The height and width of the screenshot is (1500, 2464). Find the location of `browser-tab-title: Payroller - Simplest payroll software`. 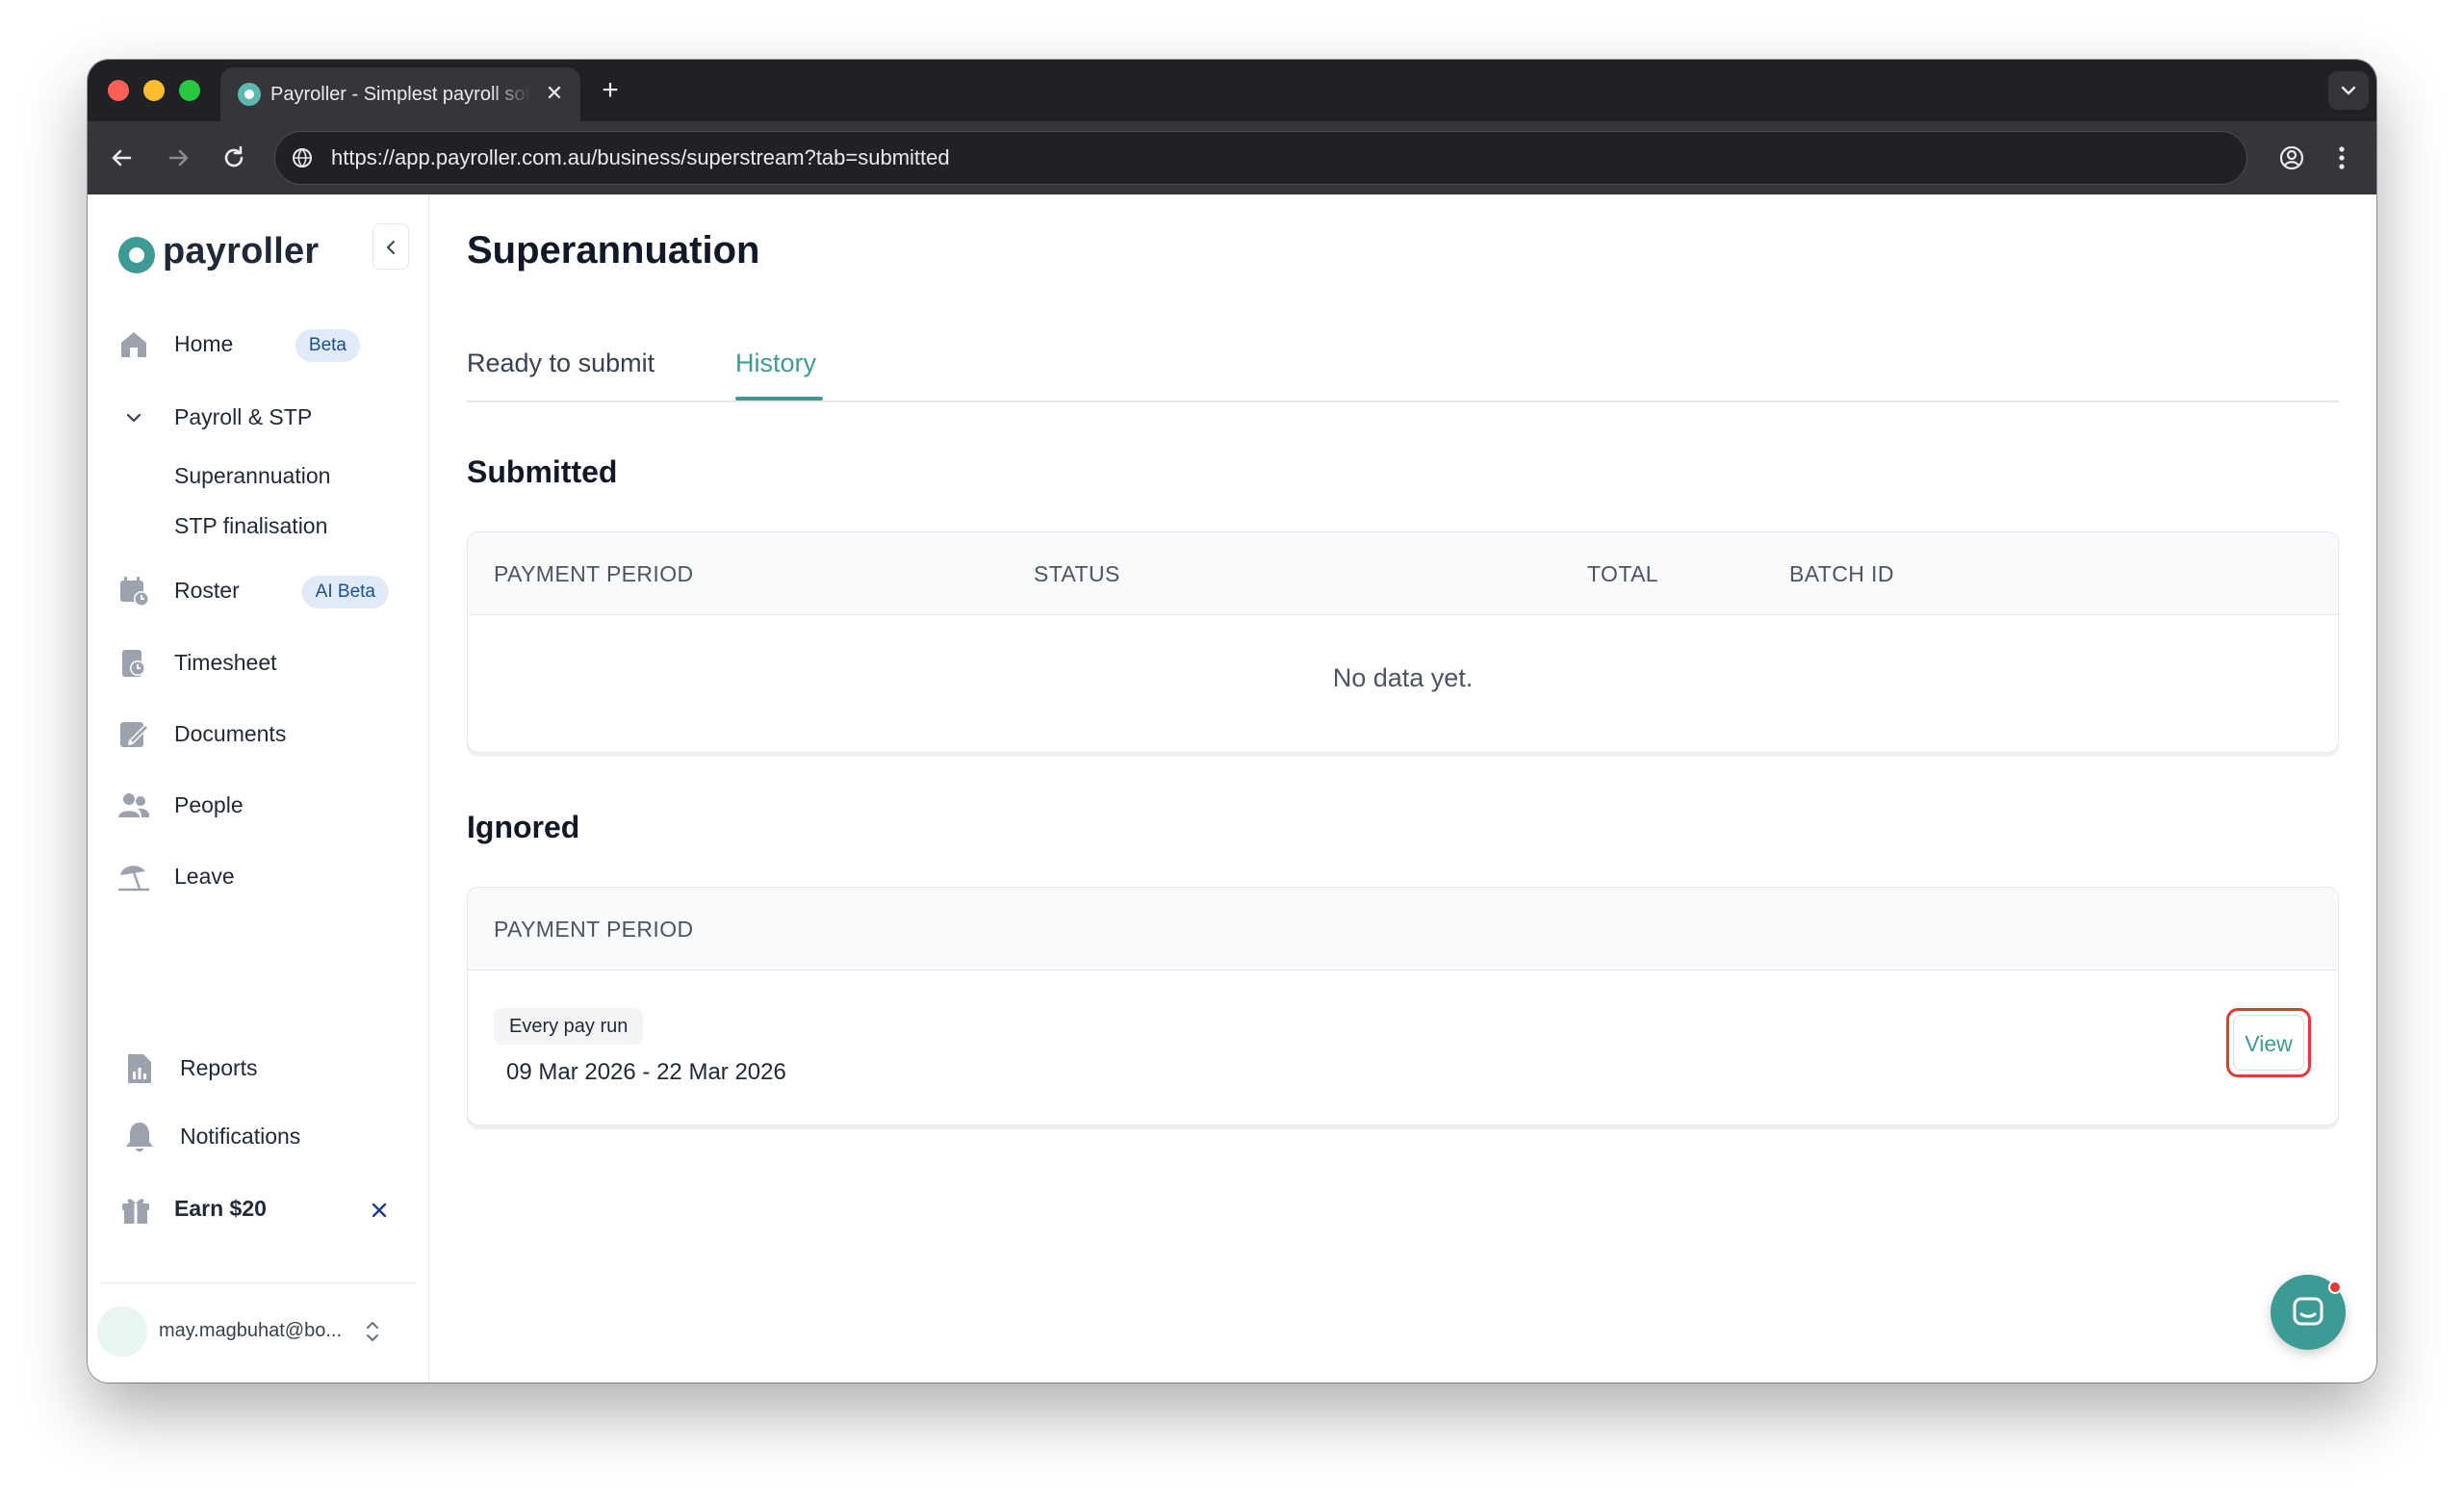

browser-tab-title: Payroller - Simplest payroll software is located at coordinates (400, 94).